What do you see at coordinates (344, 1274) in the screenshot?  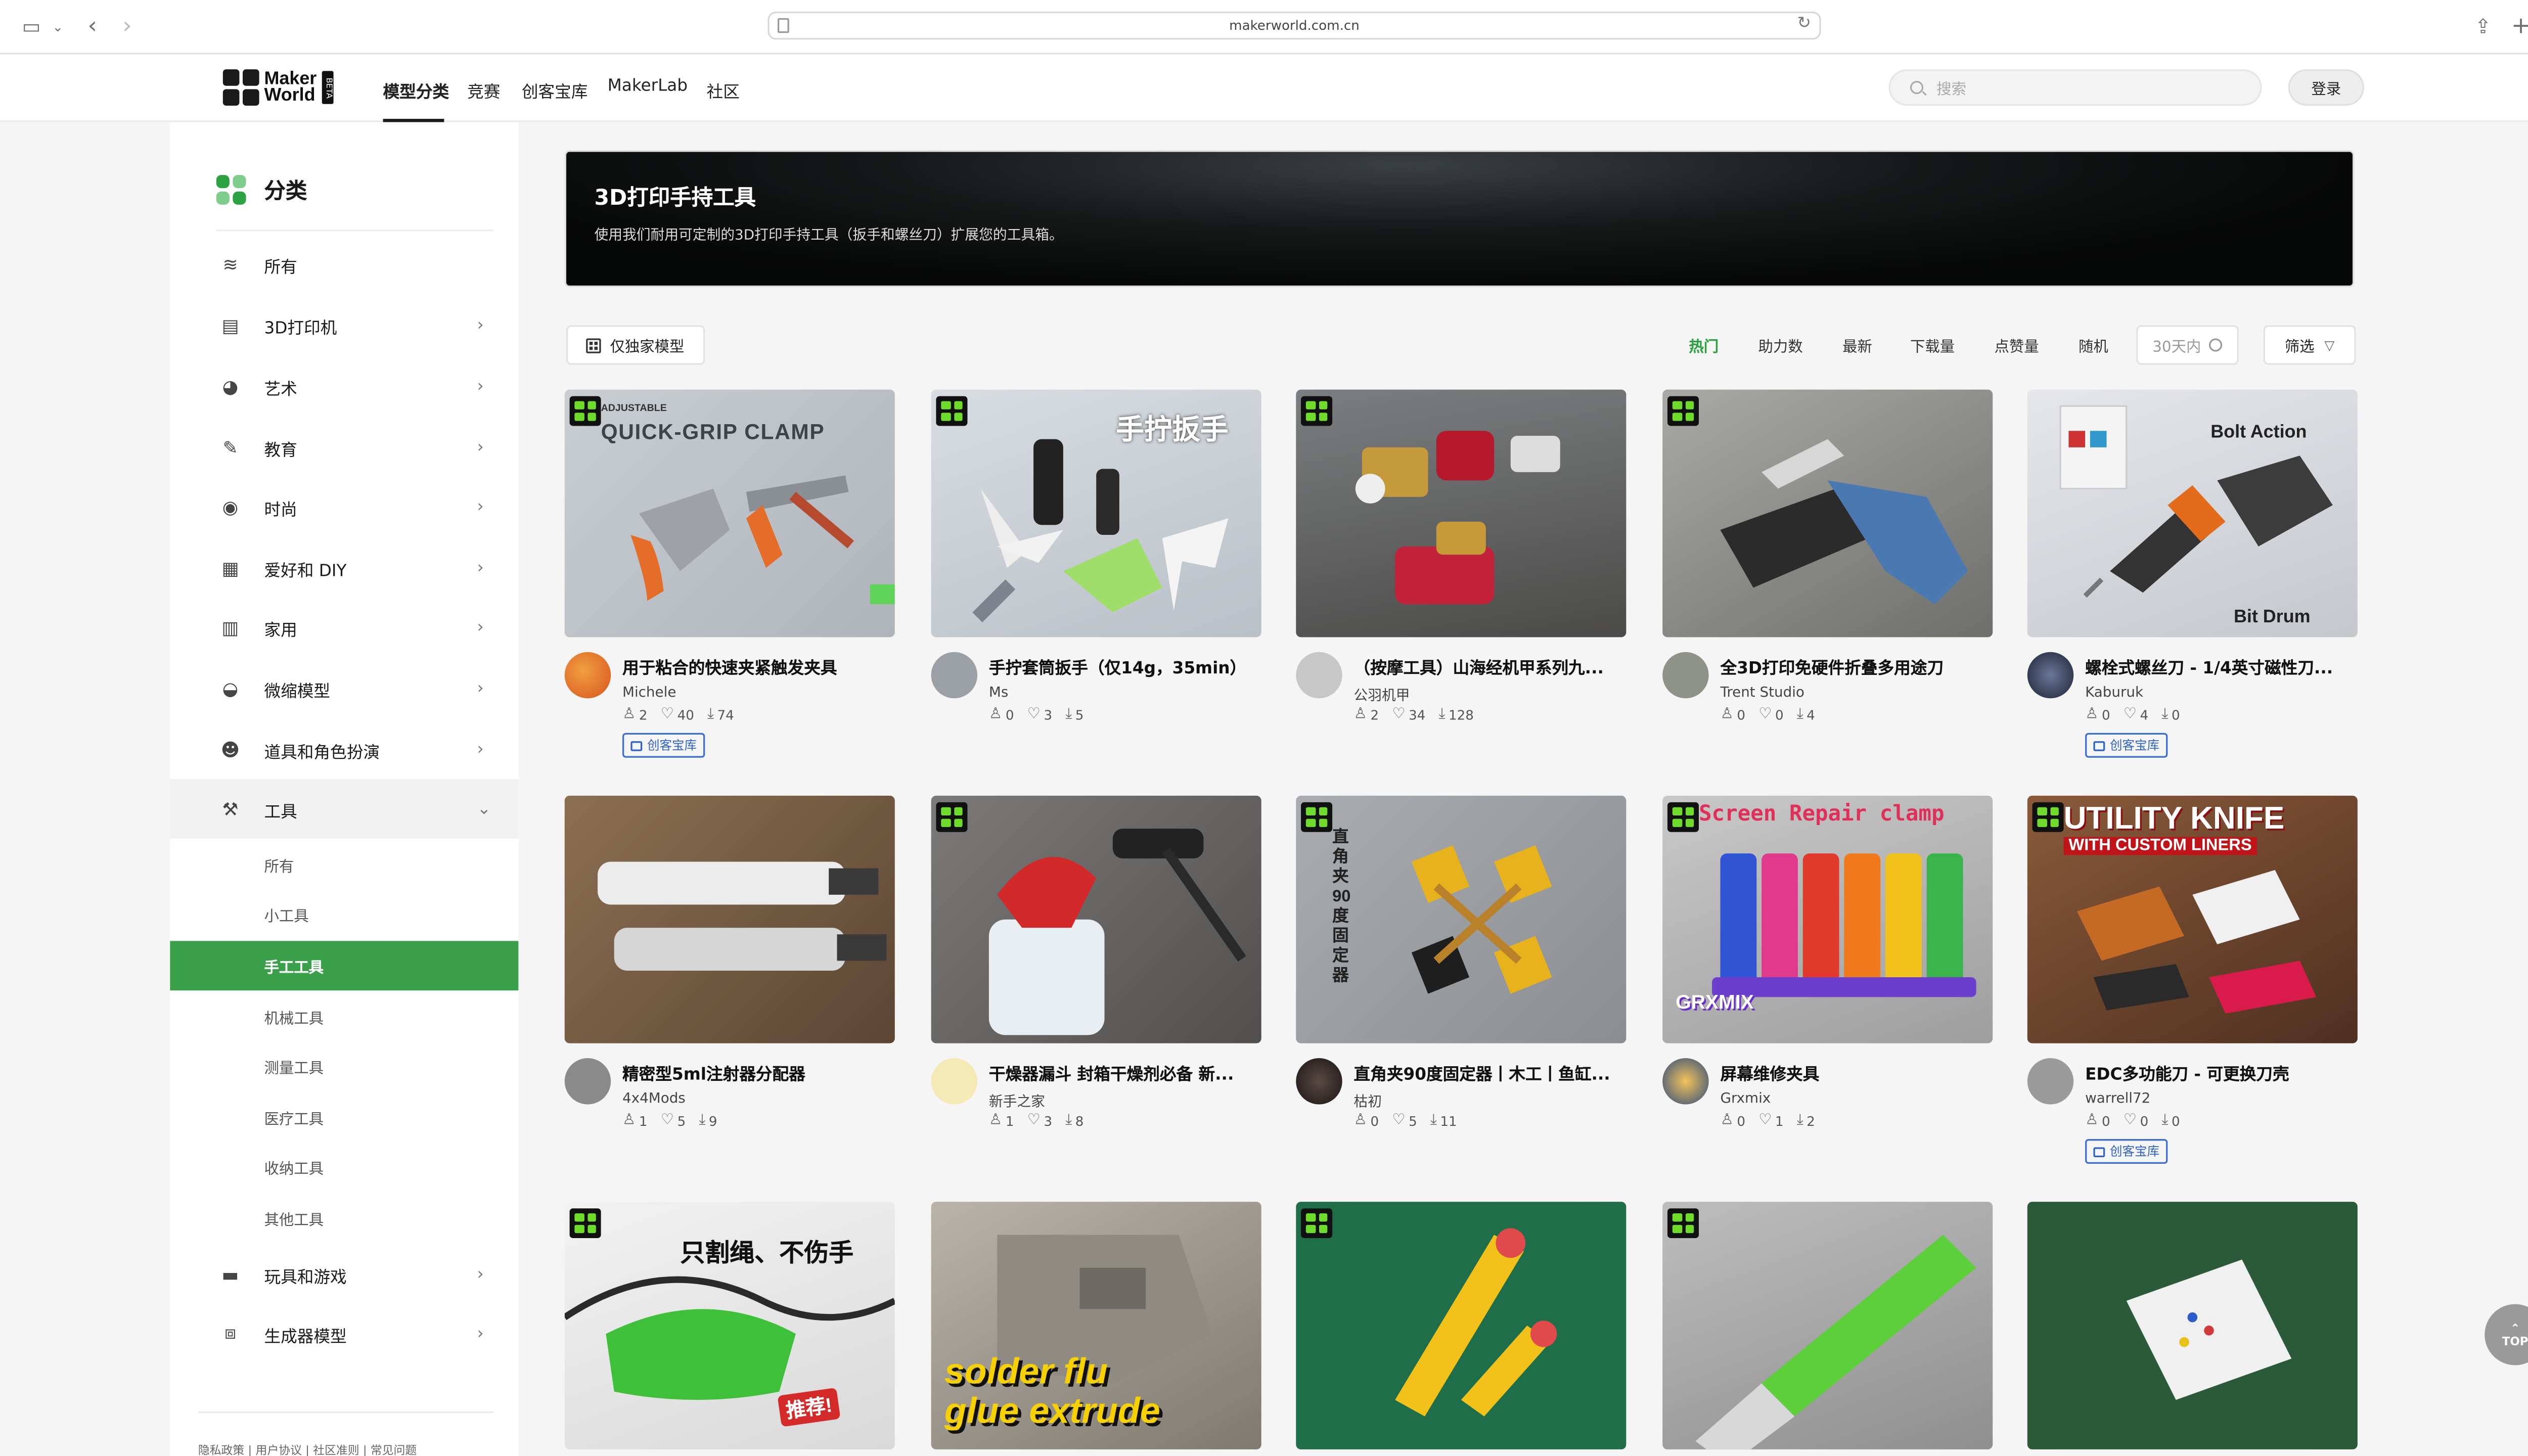 I see `sidebar-item-toys-games: ▬ 玩具和游戏 ›` at bounding box center [344, 1274].